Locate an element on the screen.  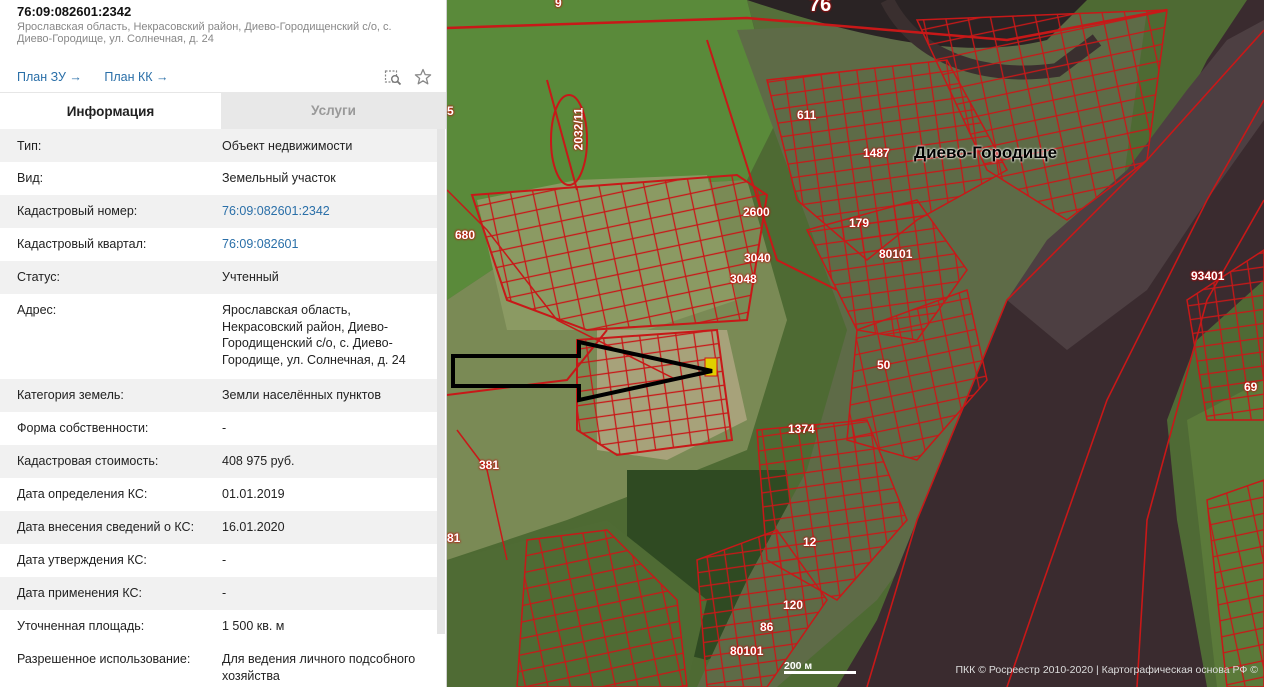
header-actions is located at coordinates (408, 77).